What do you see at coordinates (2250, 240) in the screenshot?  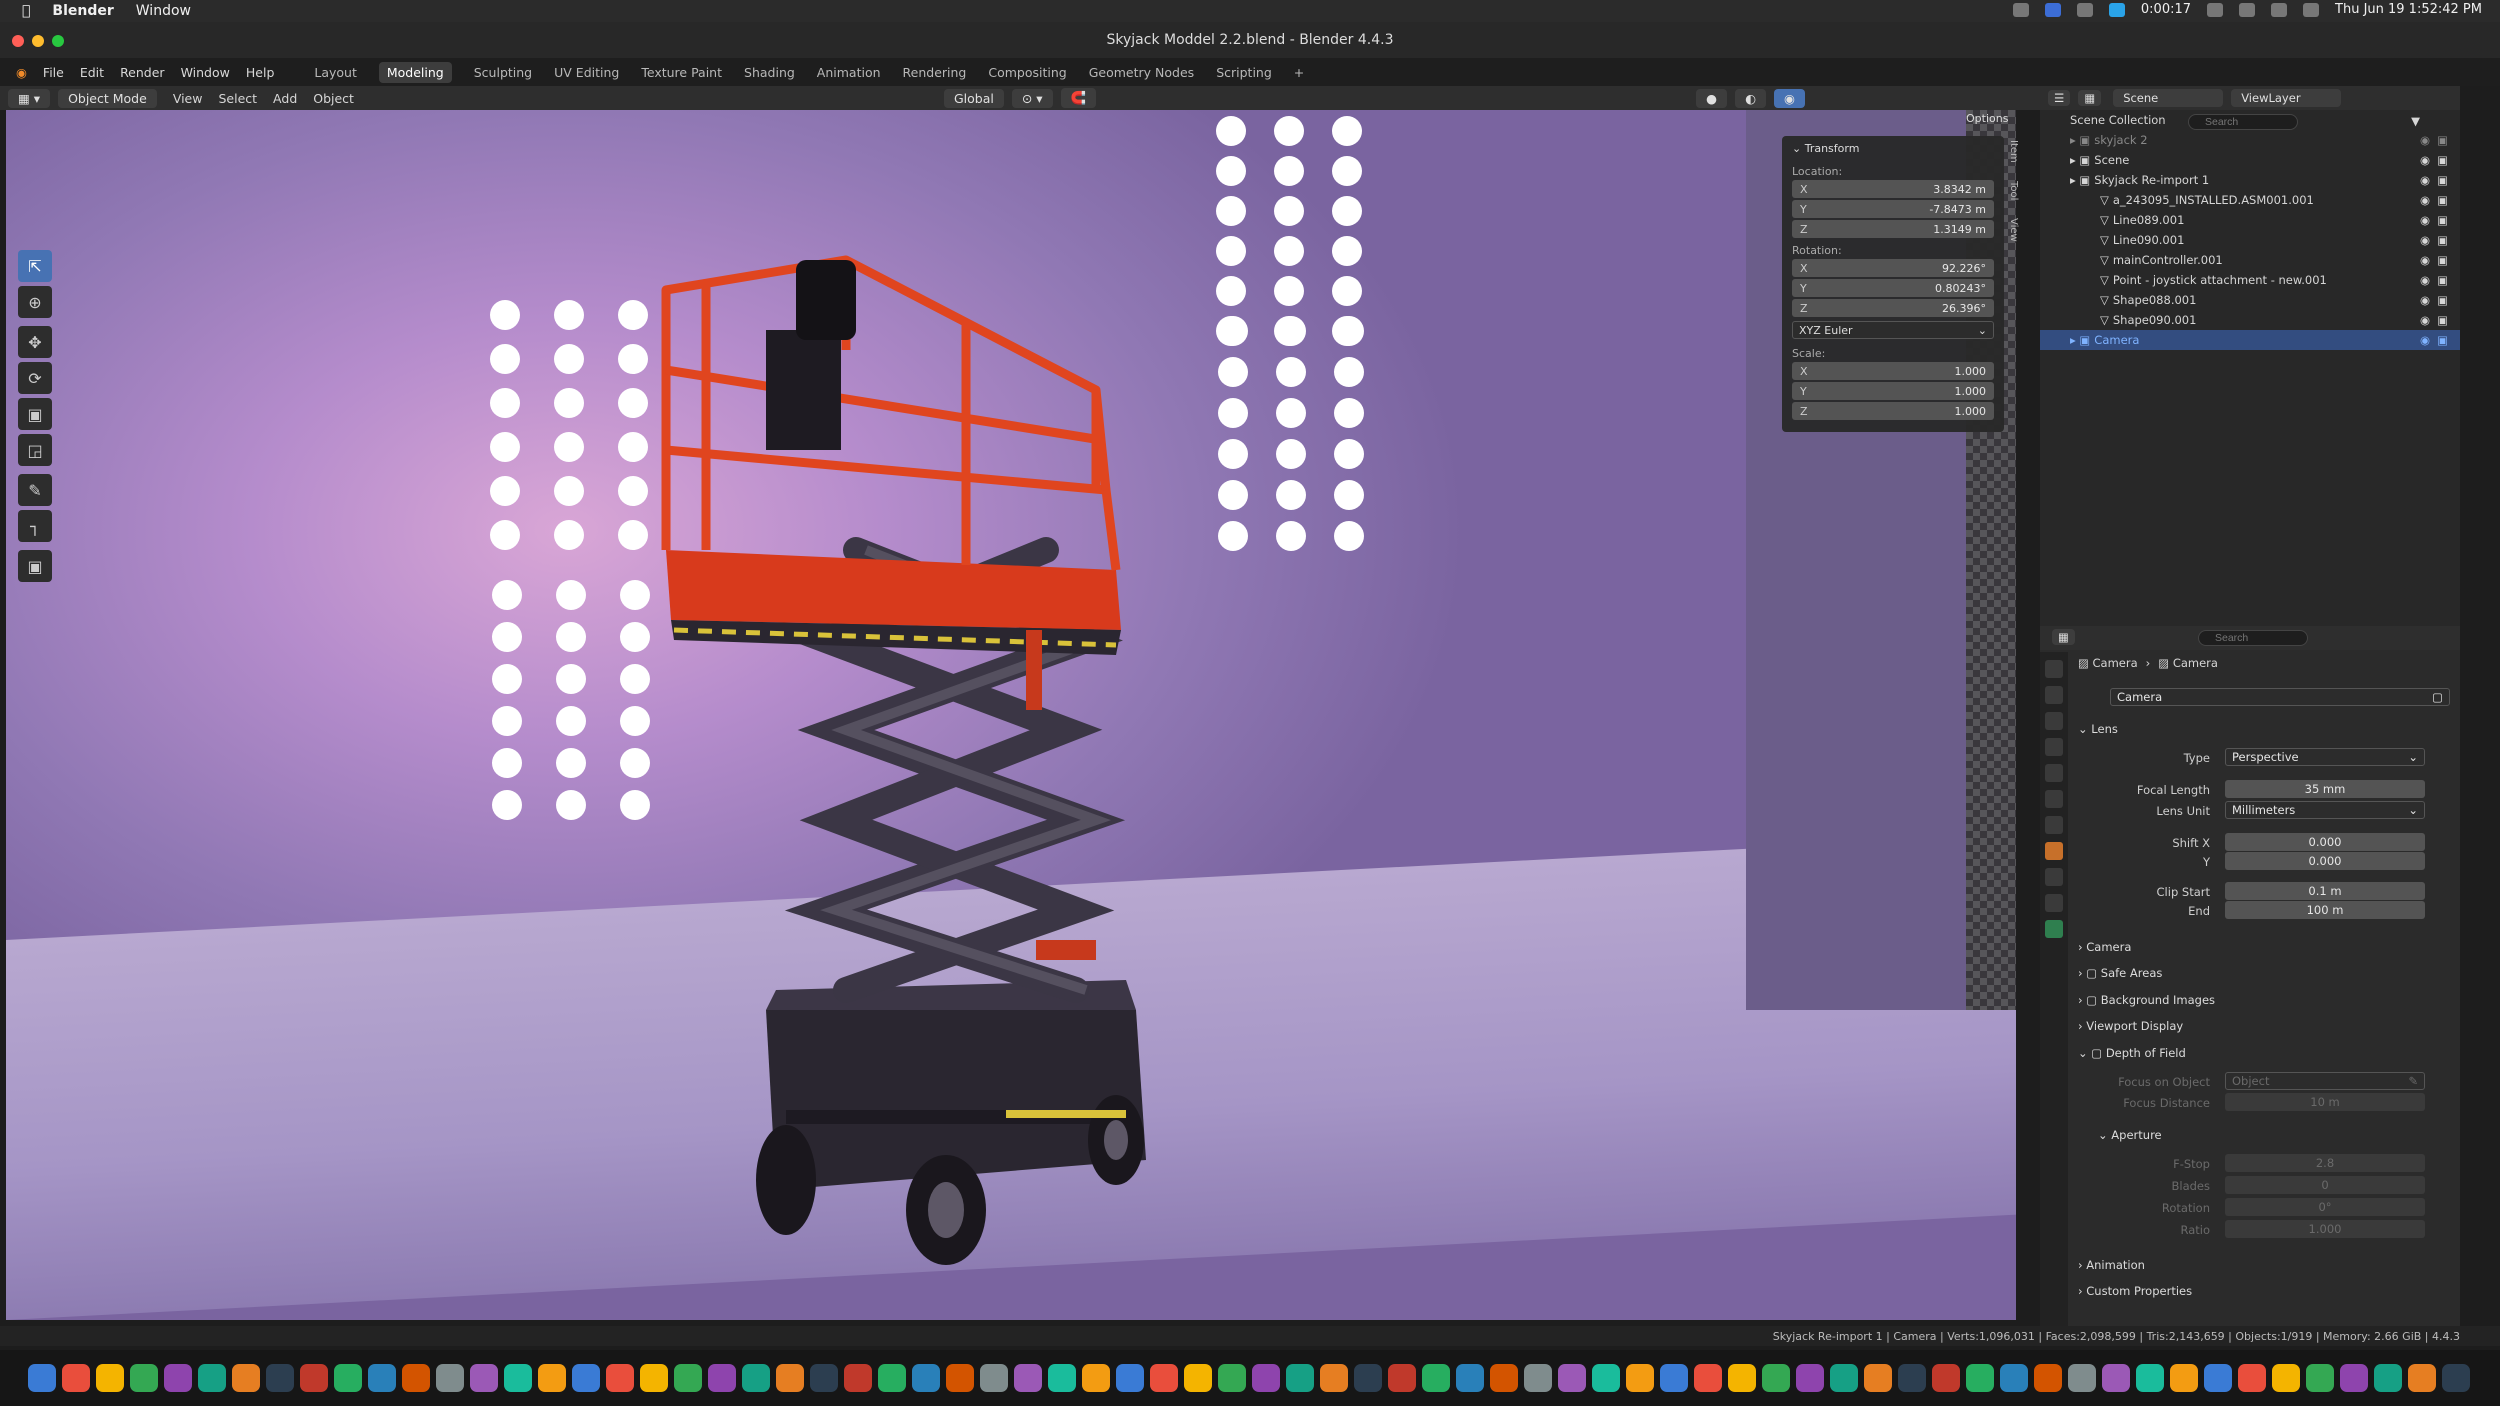 I see `outliner-item: ▽ Line090.001 ◉ ▣` at bounding box center [2250, 240].